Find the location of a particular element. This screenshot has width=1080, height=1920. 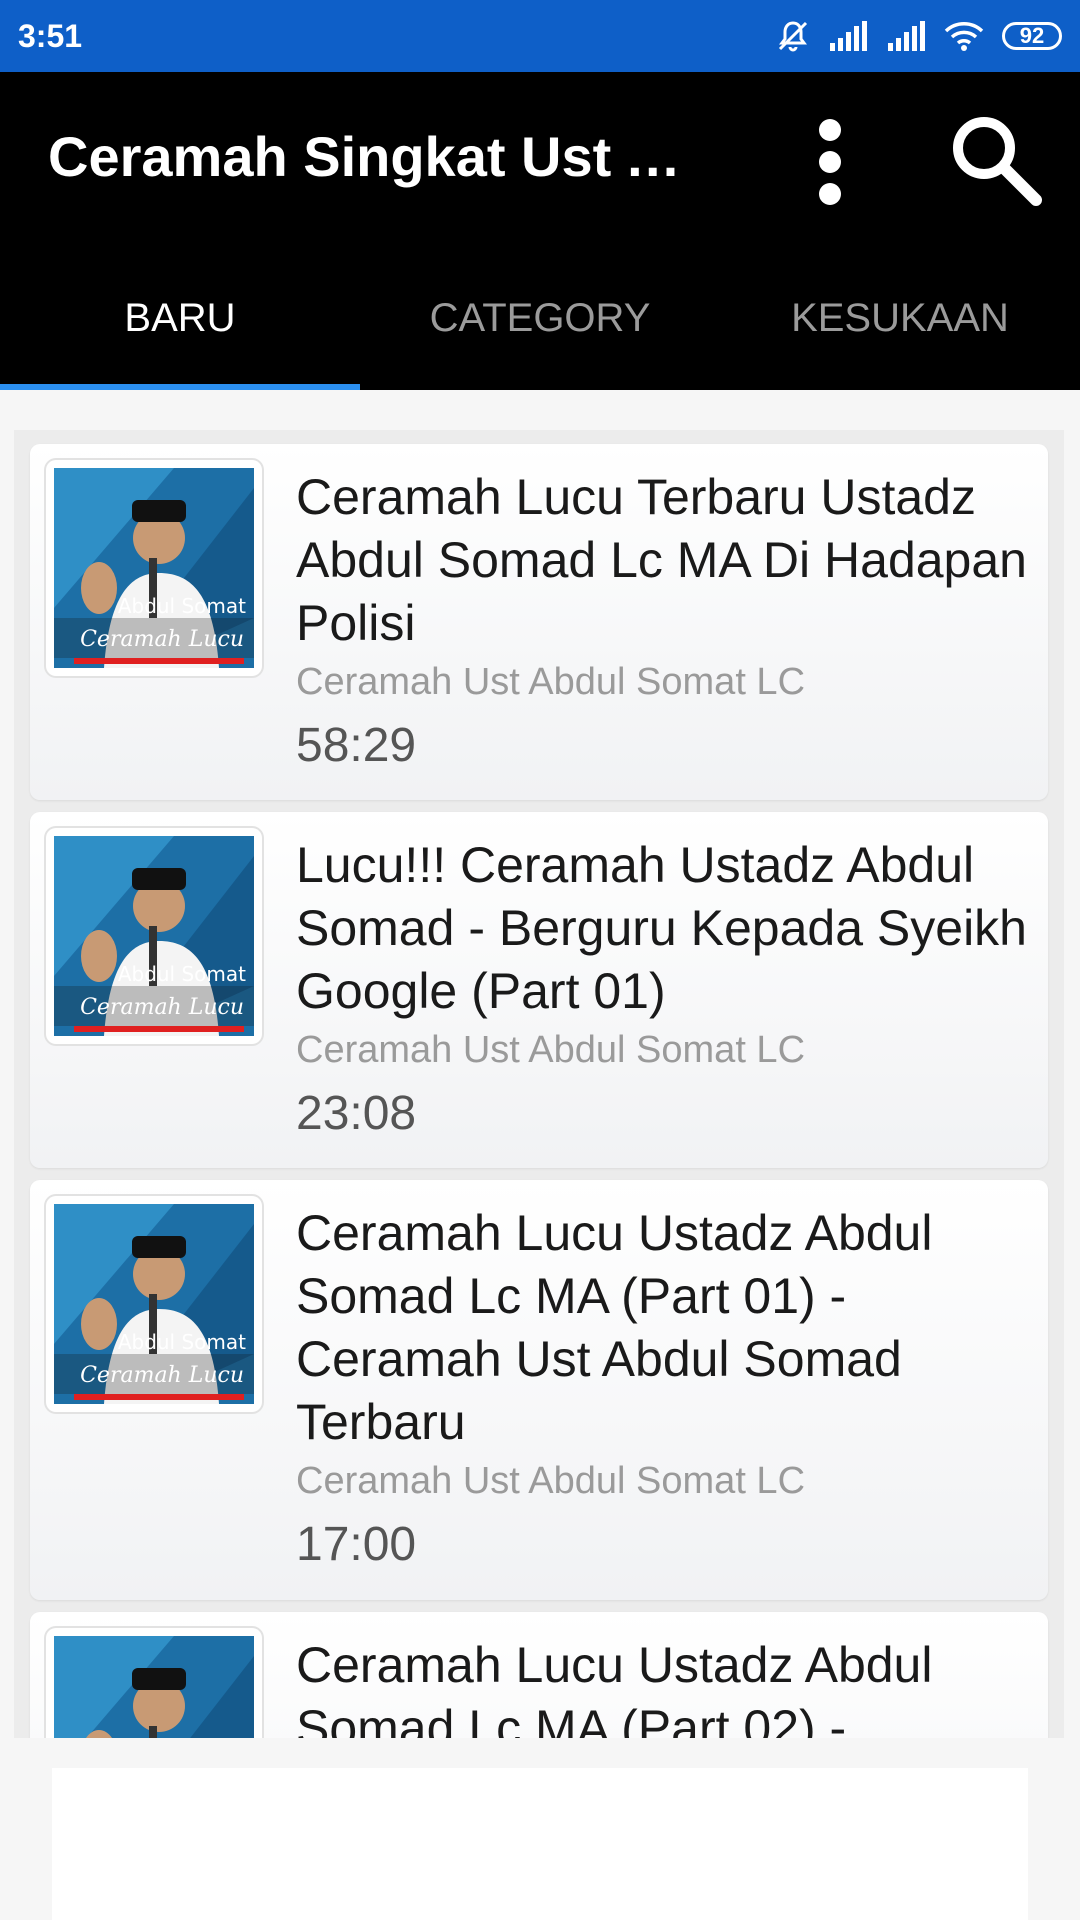

status-bar: 3:51 92 is located at coordinates (540, 36).